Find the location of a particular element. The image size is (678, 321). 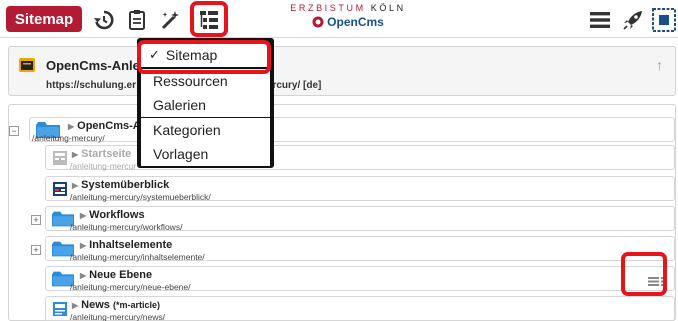

up-arrow-icon: ↑ is located at coordinates (659, 65).